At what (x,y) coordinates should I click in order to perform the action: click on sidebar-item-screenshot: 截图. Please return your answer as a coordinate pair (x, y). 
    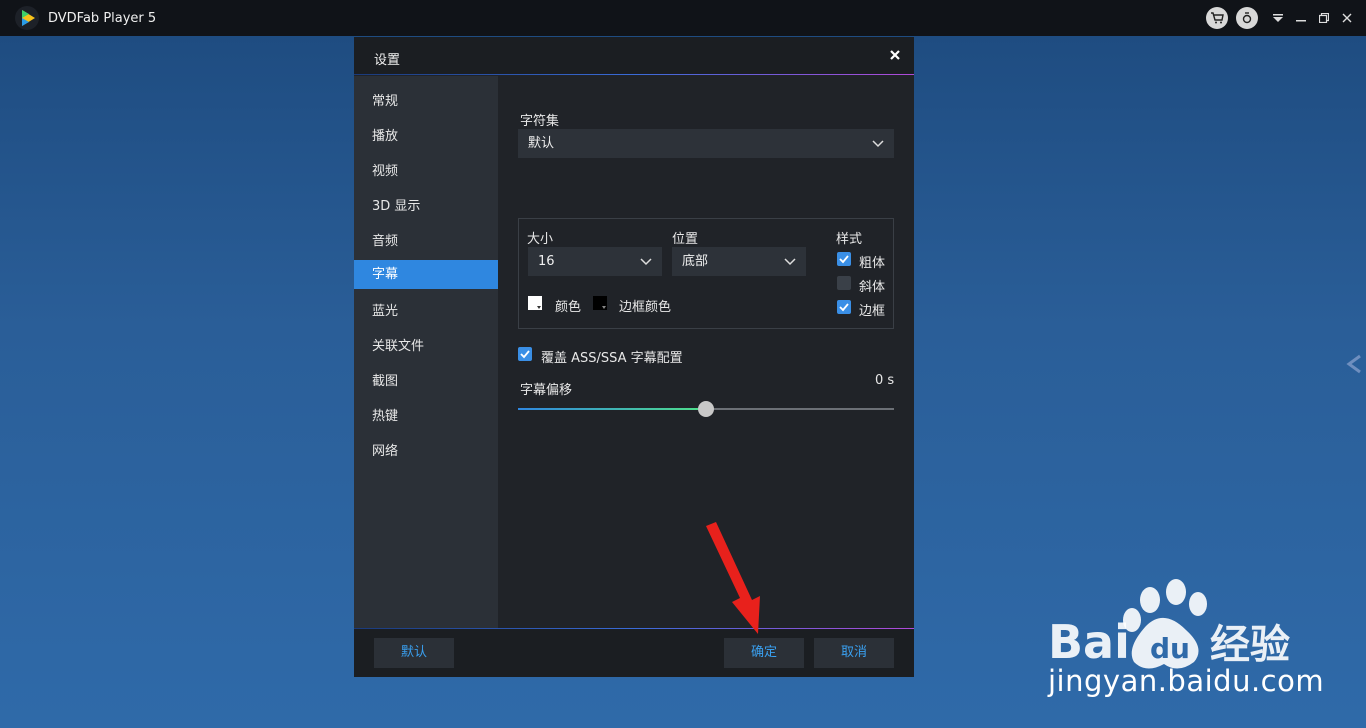
    Looking at the image, I should click on (426, 381).